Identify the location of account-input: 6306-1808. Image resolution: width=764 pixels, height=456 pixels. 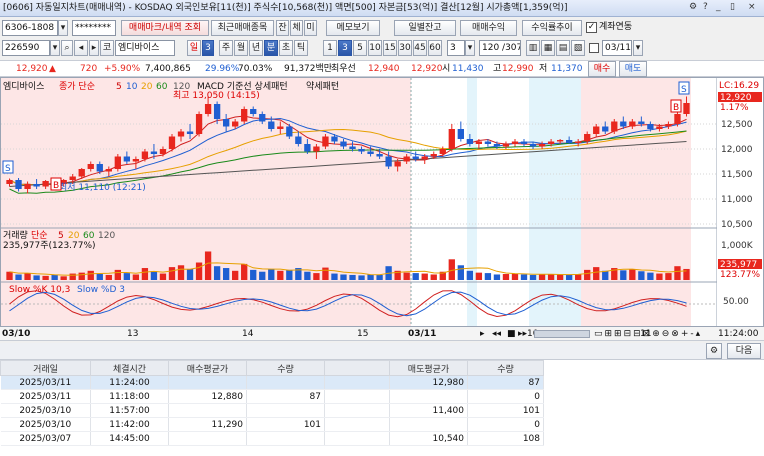
(30, 28).